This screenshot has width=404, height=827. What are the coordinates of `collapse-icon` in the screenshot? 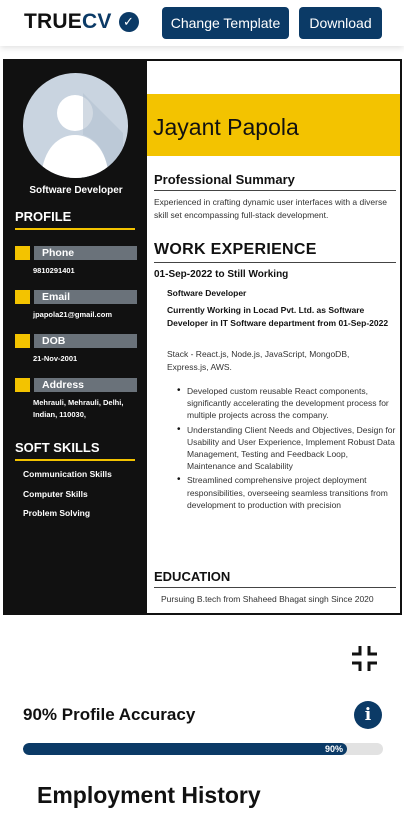 It's located at (364, 658).